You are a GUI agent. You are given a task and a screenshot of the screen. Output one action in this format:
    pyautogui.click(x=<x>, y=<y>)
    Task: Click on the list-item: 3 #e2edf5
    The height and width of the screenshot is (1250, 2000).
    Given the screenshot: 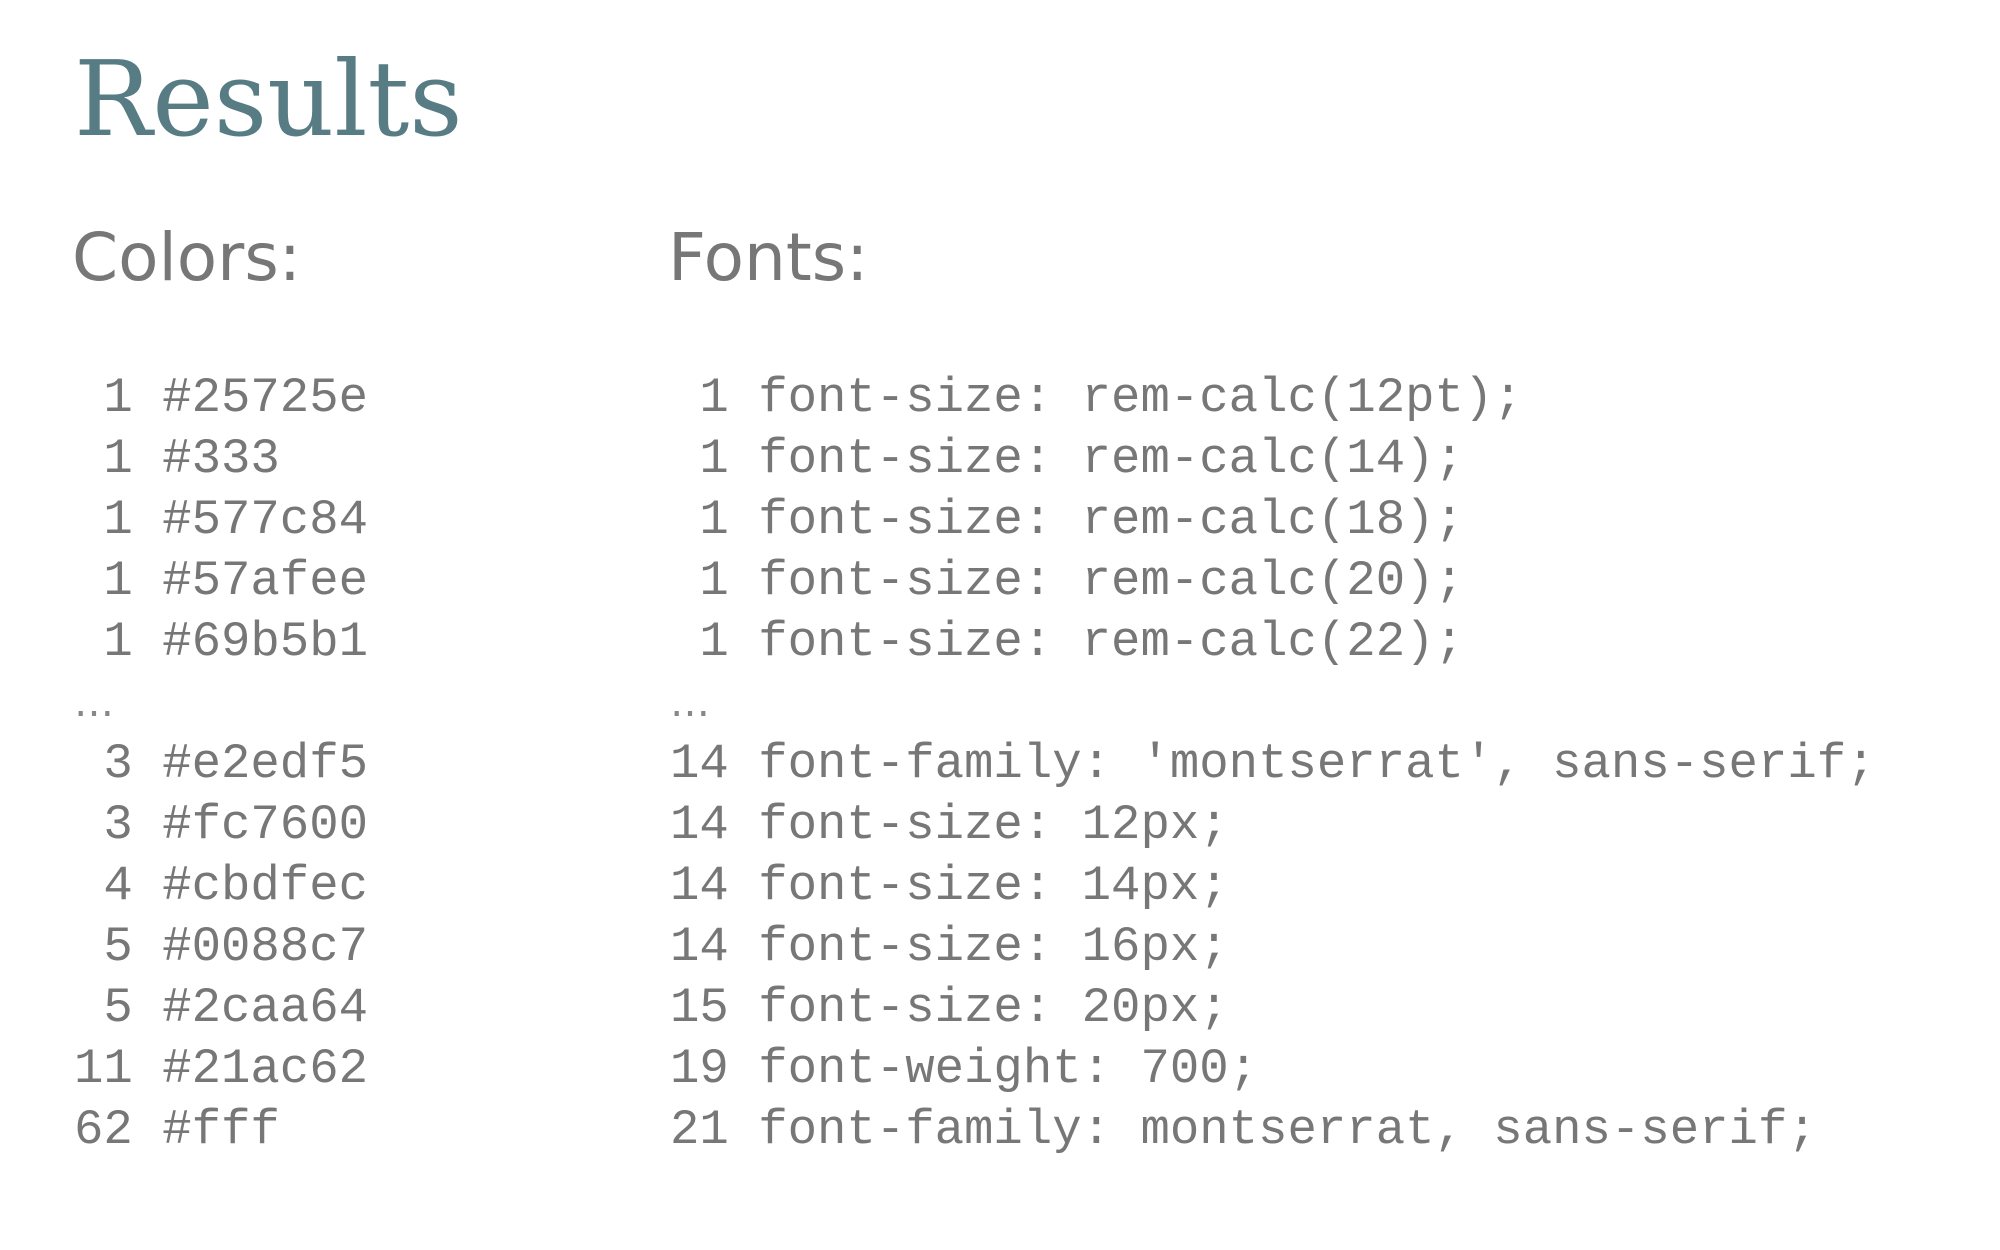 What is the action you would take?
    pyautogui.click(x=221, y=764)
    